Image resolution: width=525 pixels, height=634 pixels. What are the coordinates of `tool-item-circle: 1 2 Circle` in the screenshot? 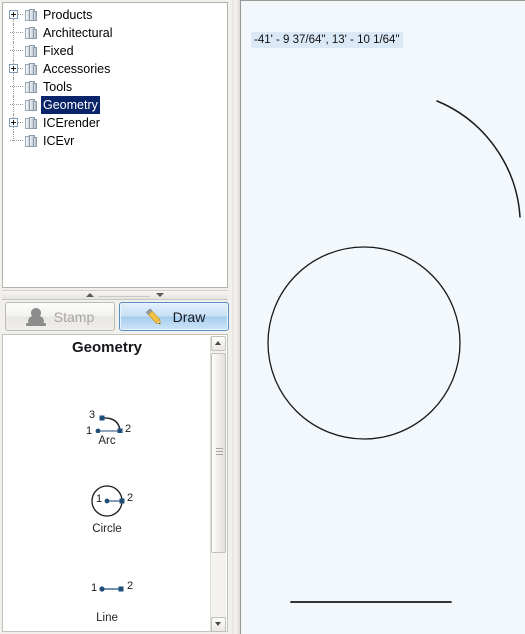 It's located at (107, 505).